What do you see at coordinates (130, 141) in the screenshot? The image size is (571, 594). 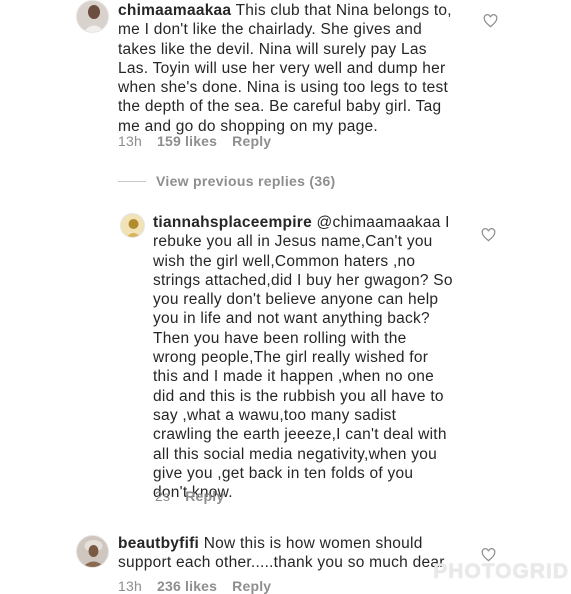 I see `comment-time: 13h` at bounding box center [130, 141].